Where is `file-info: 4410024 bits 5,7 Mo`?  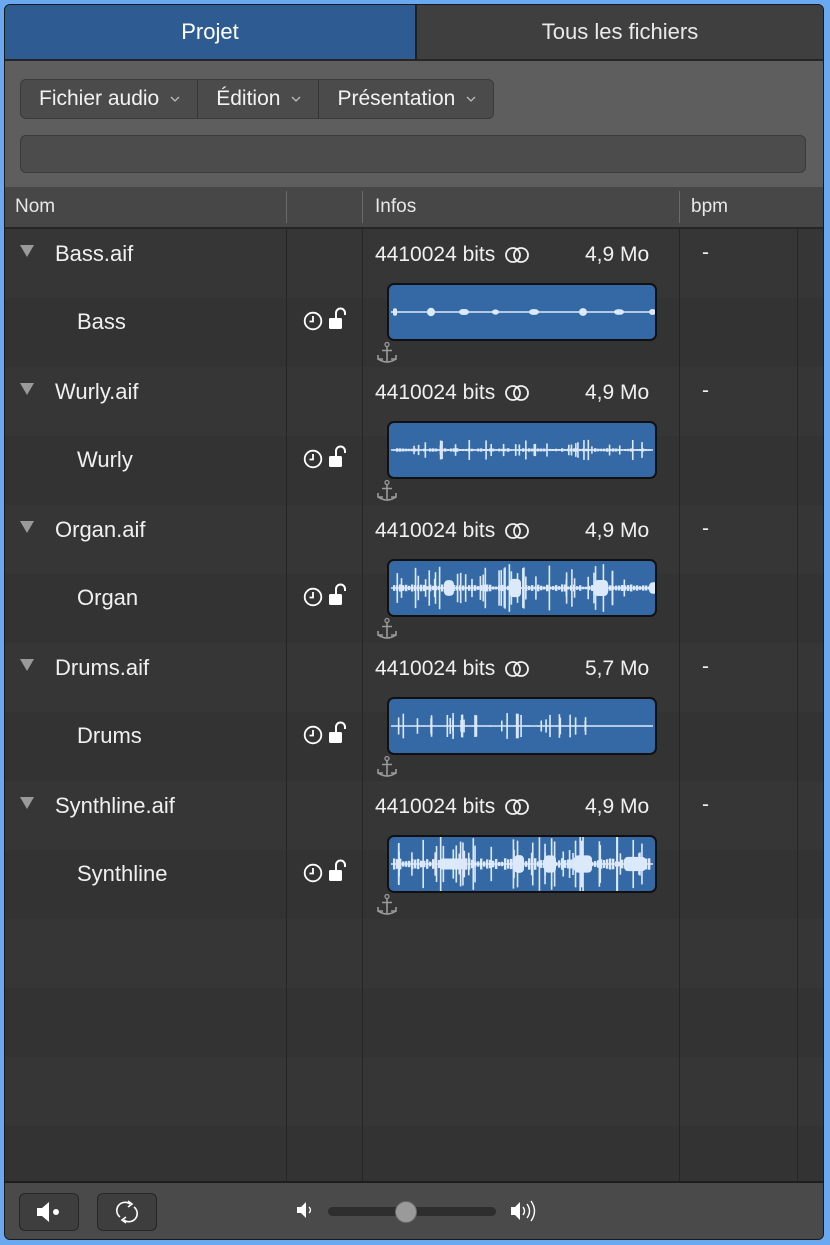
file-info: 4410024 bits 5,7 Mo is located at coordinates (512, 669).